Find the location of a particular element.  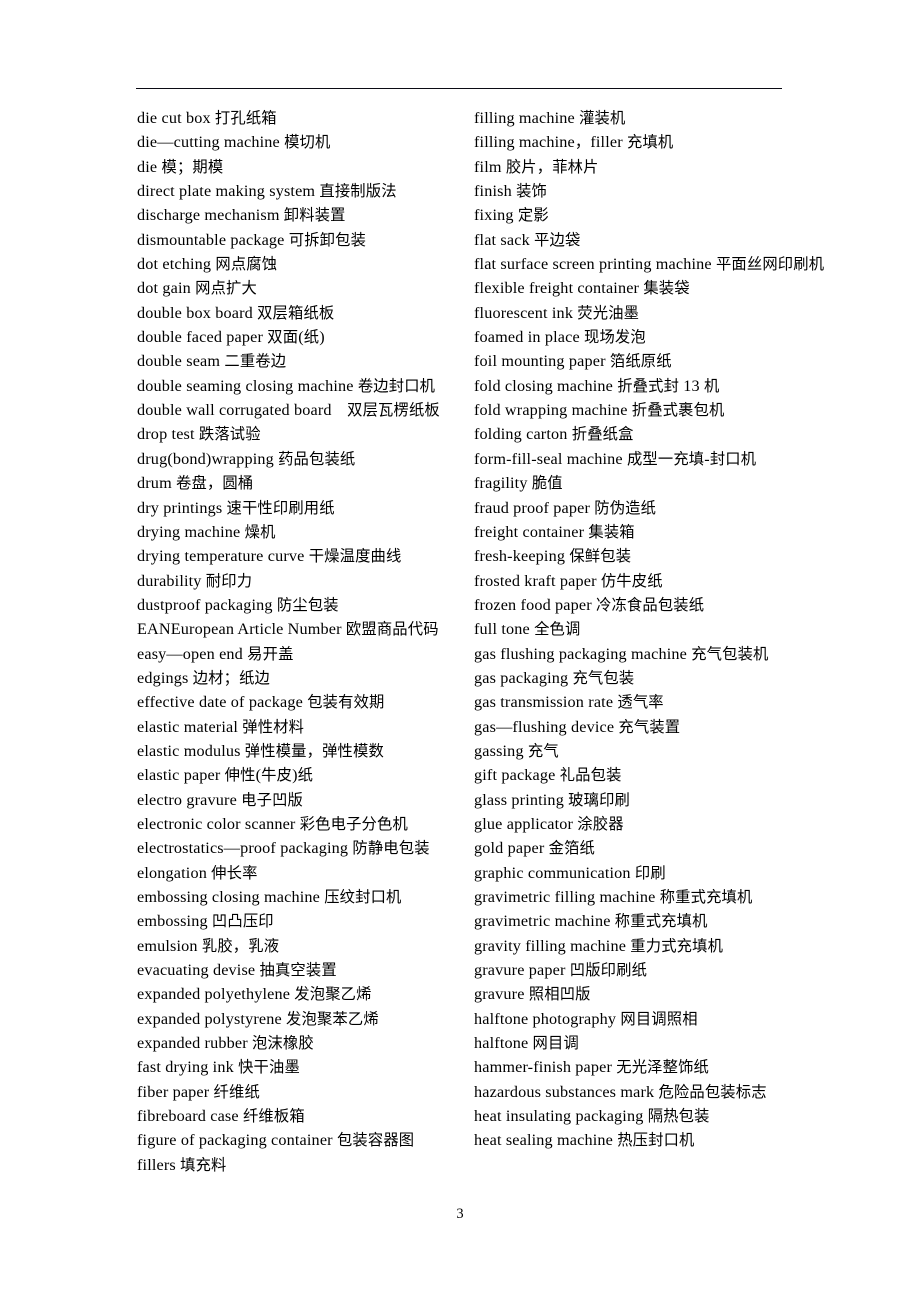

glossary-entry: hazardous substances mark 危险品包装标志 is located at coordinates (620, 1091).